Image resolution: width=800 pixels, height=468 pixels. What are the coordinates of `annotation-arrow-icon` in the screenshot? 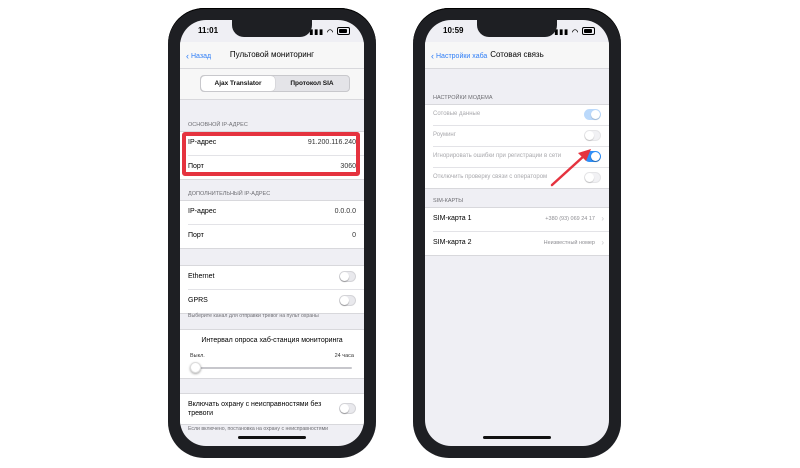 It's located at (570, 168).